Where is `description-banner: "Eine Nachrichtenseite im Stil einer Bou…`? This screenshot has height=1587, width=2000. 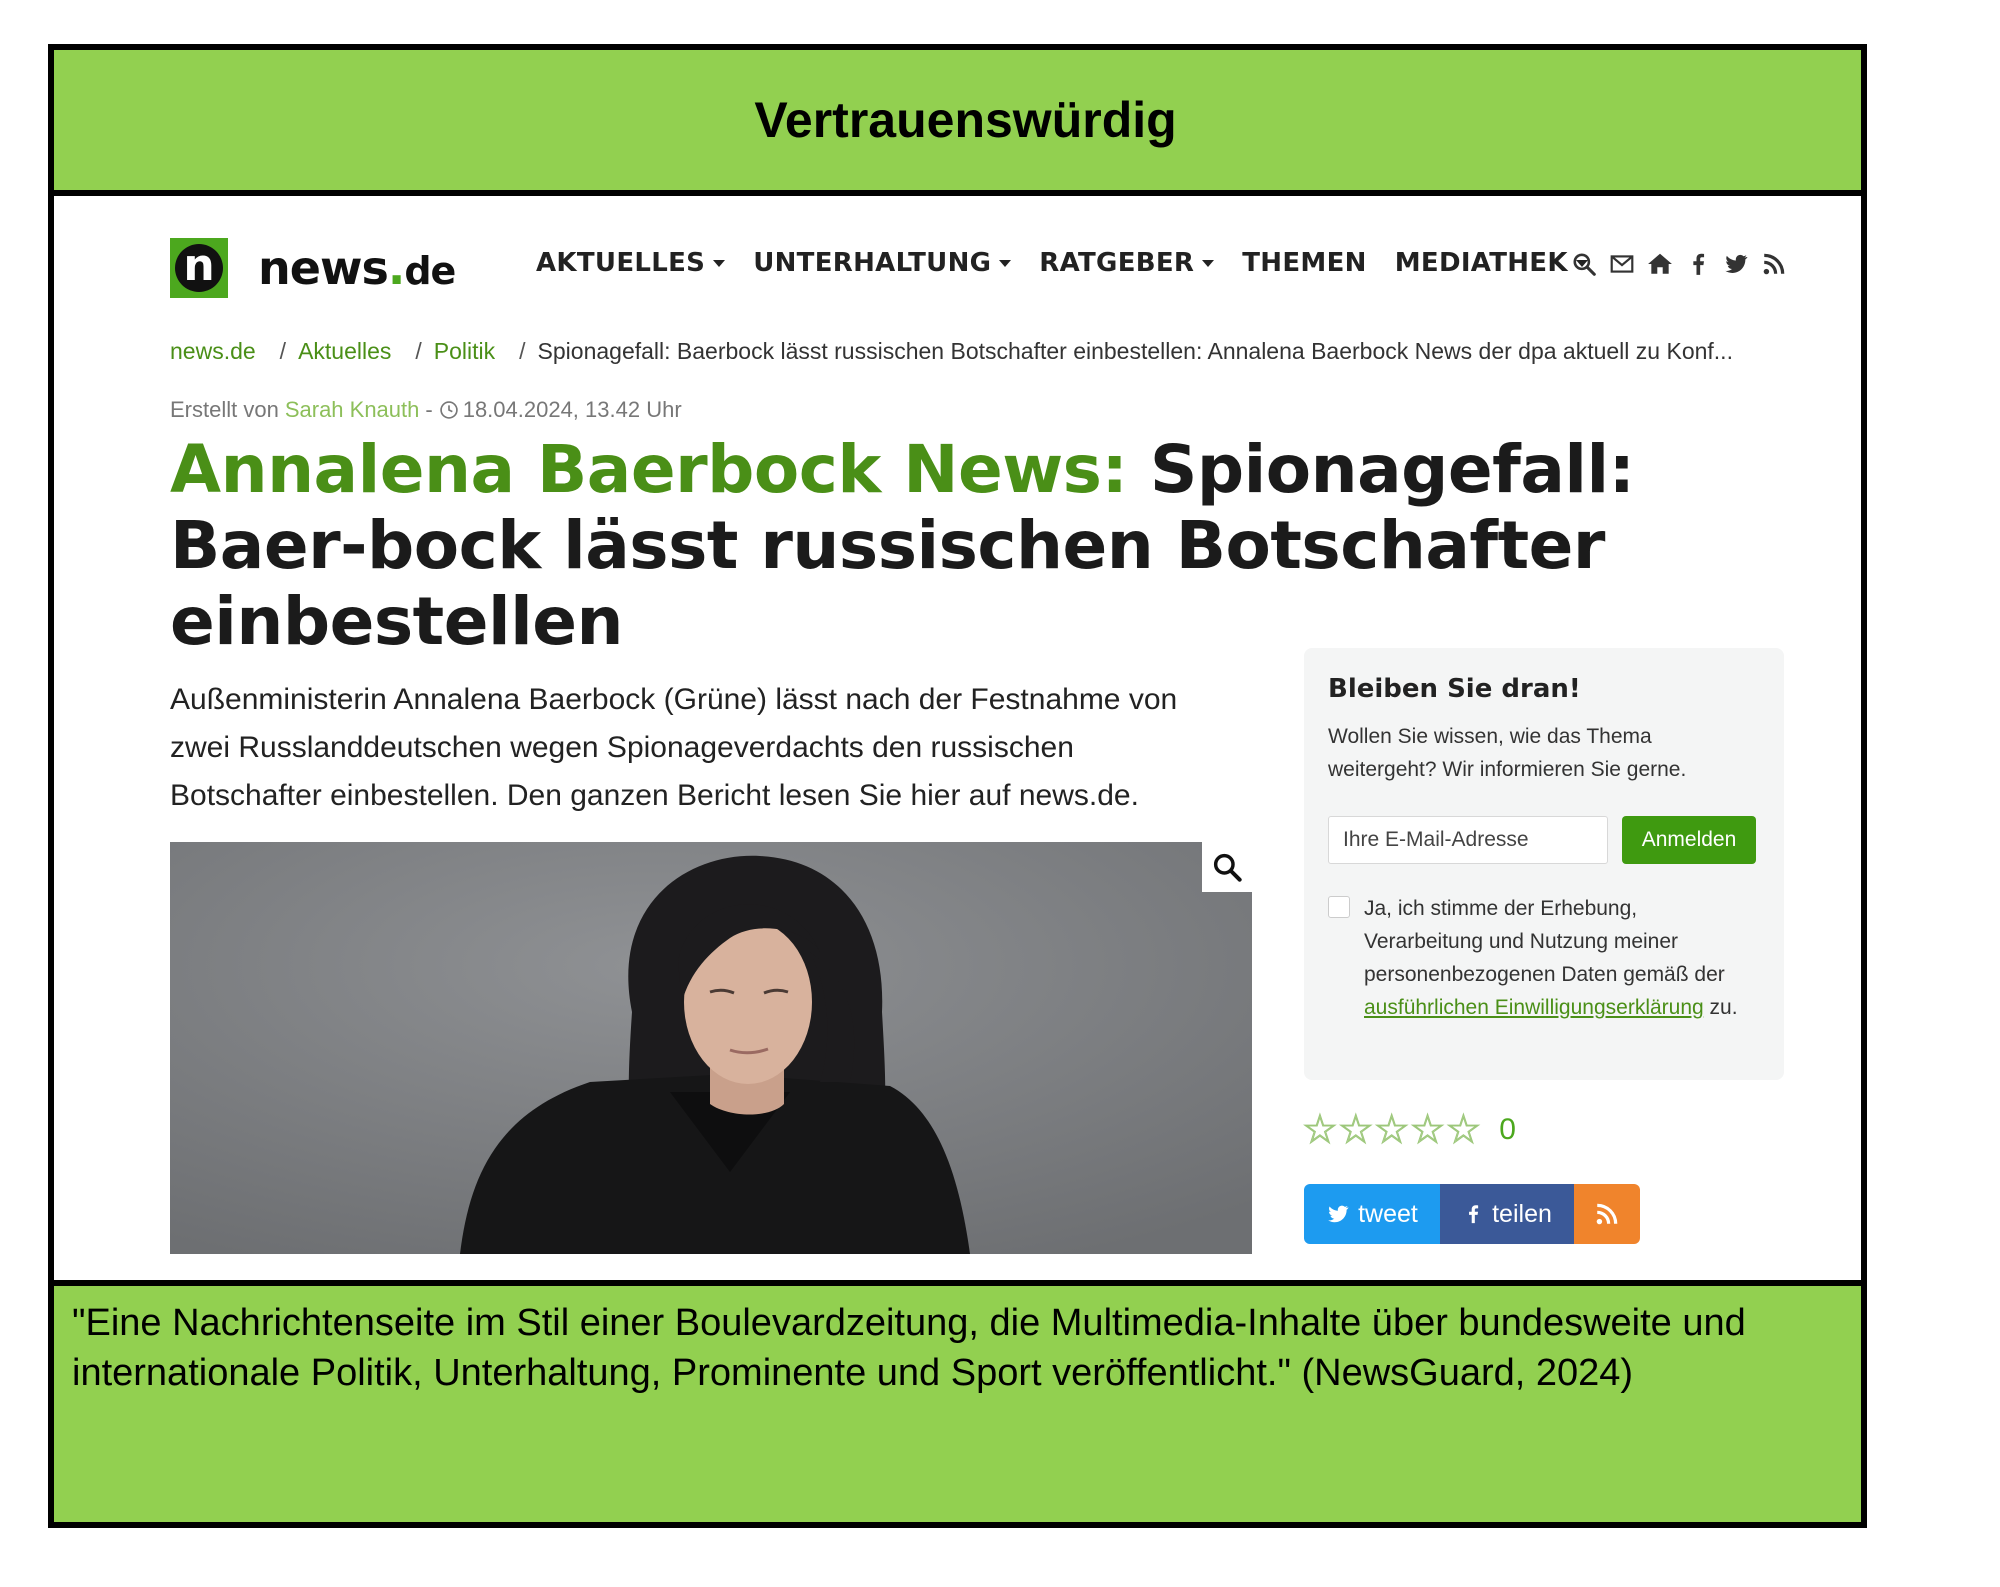
description-banner: "Eine Nachrichtenseite im Stil einer Bou… is located at coordinates (957, 1401).